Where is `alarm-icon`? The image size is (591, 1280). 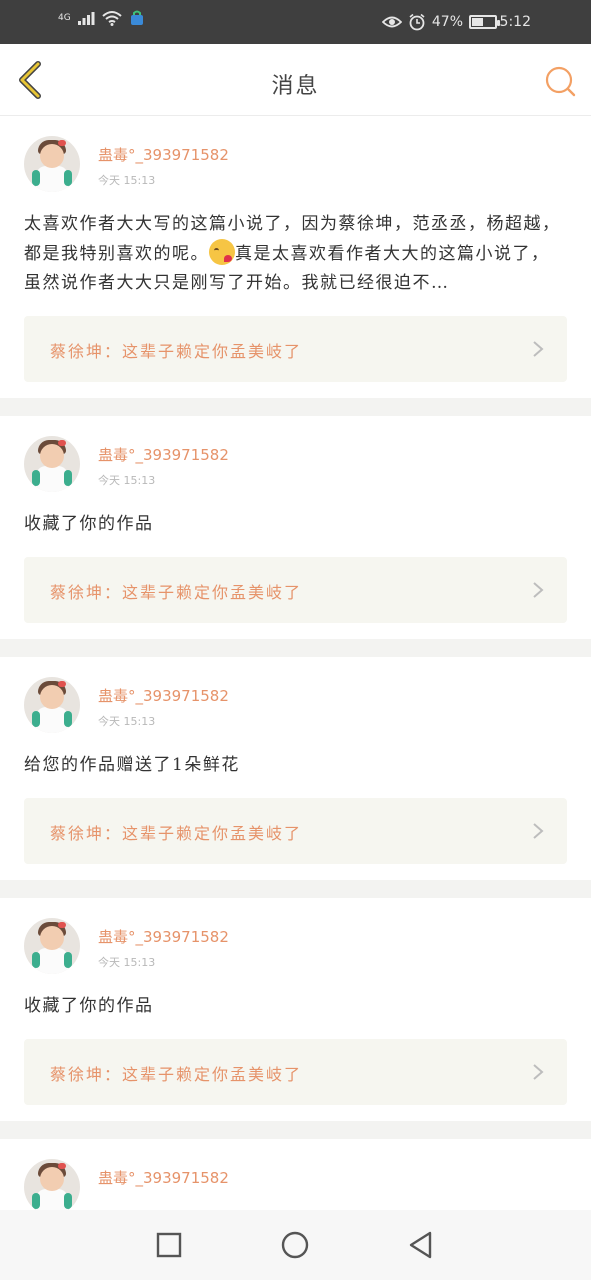 alarm-icon is located at coordinates (417, 22).